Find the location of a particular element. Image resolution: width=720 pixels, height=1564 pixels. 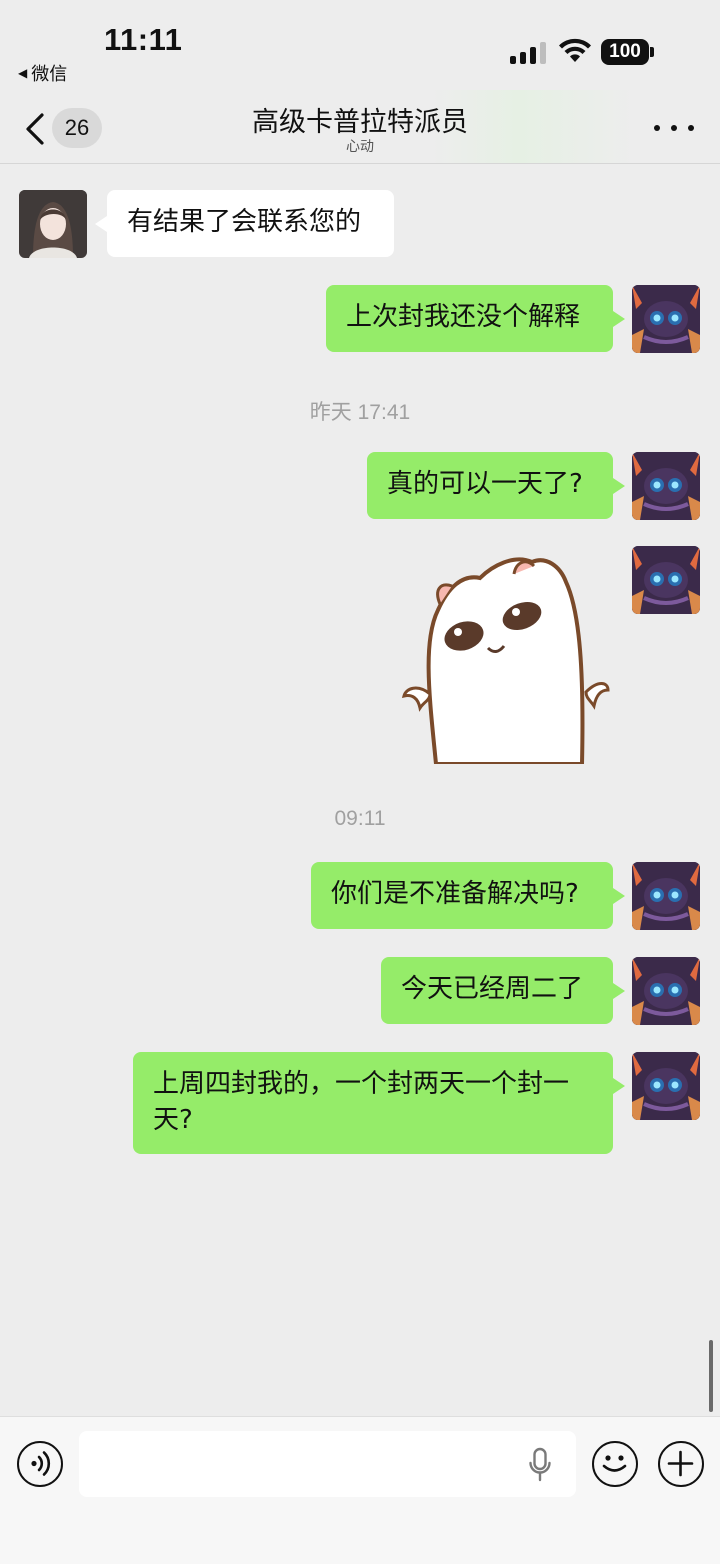

message-text: 有结果了会联系您的 is located at coordinates (244, 222).